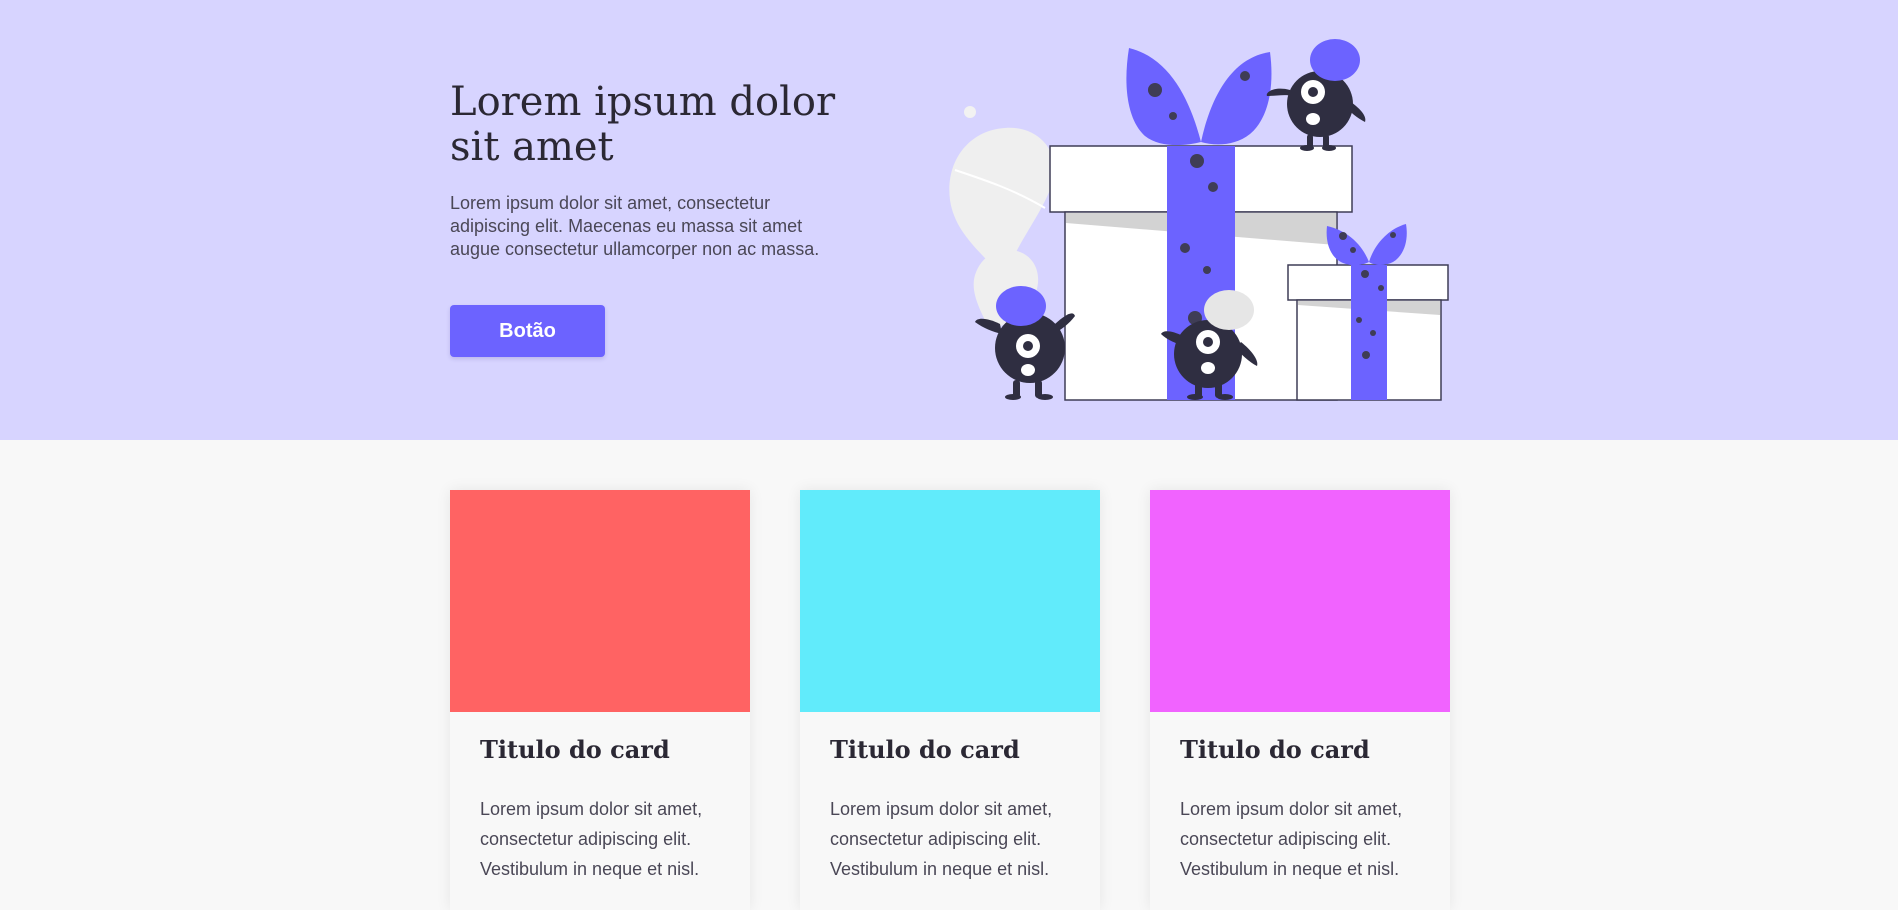 The image size is (1898, 910). What do you see at coordinates (527, 331) in the screenshot?
I see `hero-button: Botão` at bounding box center [527, 331].